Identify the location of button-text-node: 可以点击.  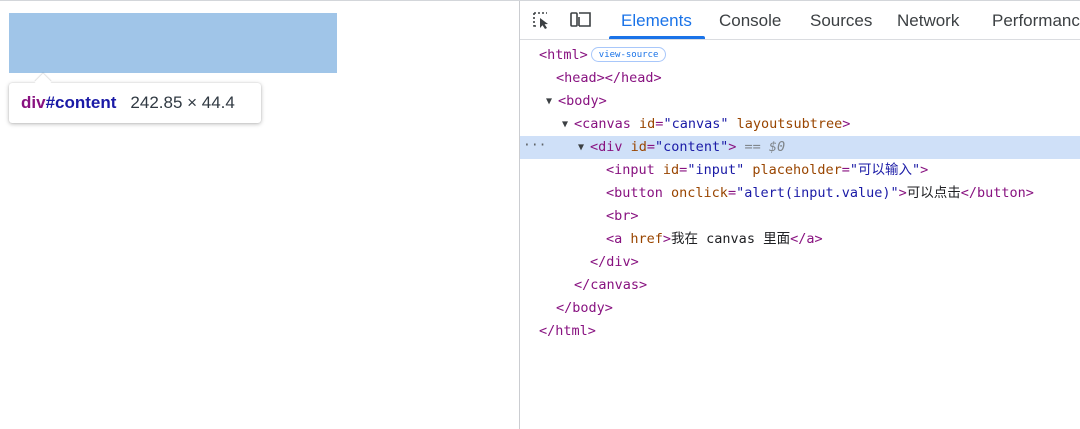
(933, 193).